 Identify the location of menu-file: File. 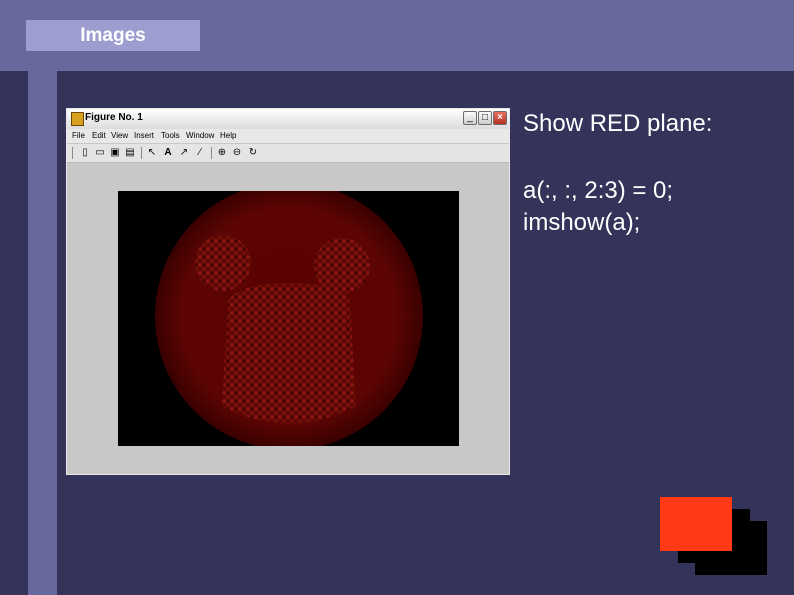
(78, 135).